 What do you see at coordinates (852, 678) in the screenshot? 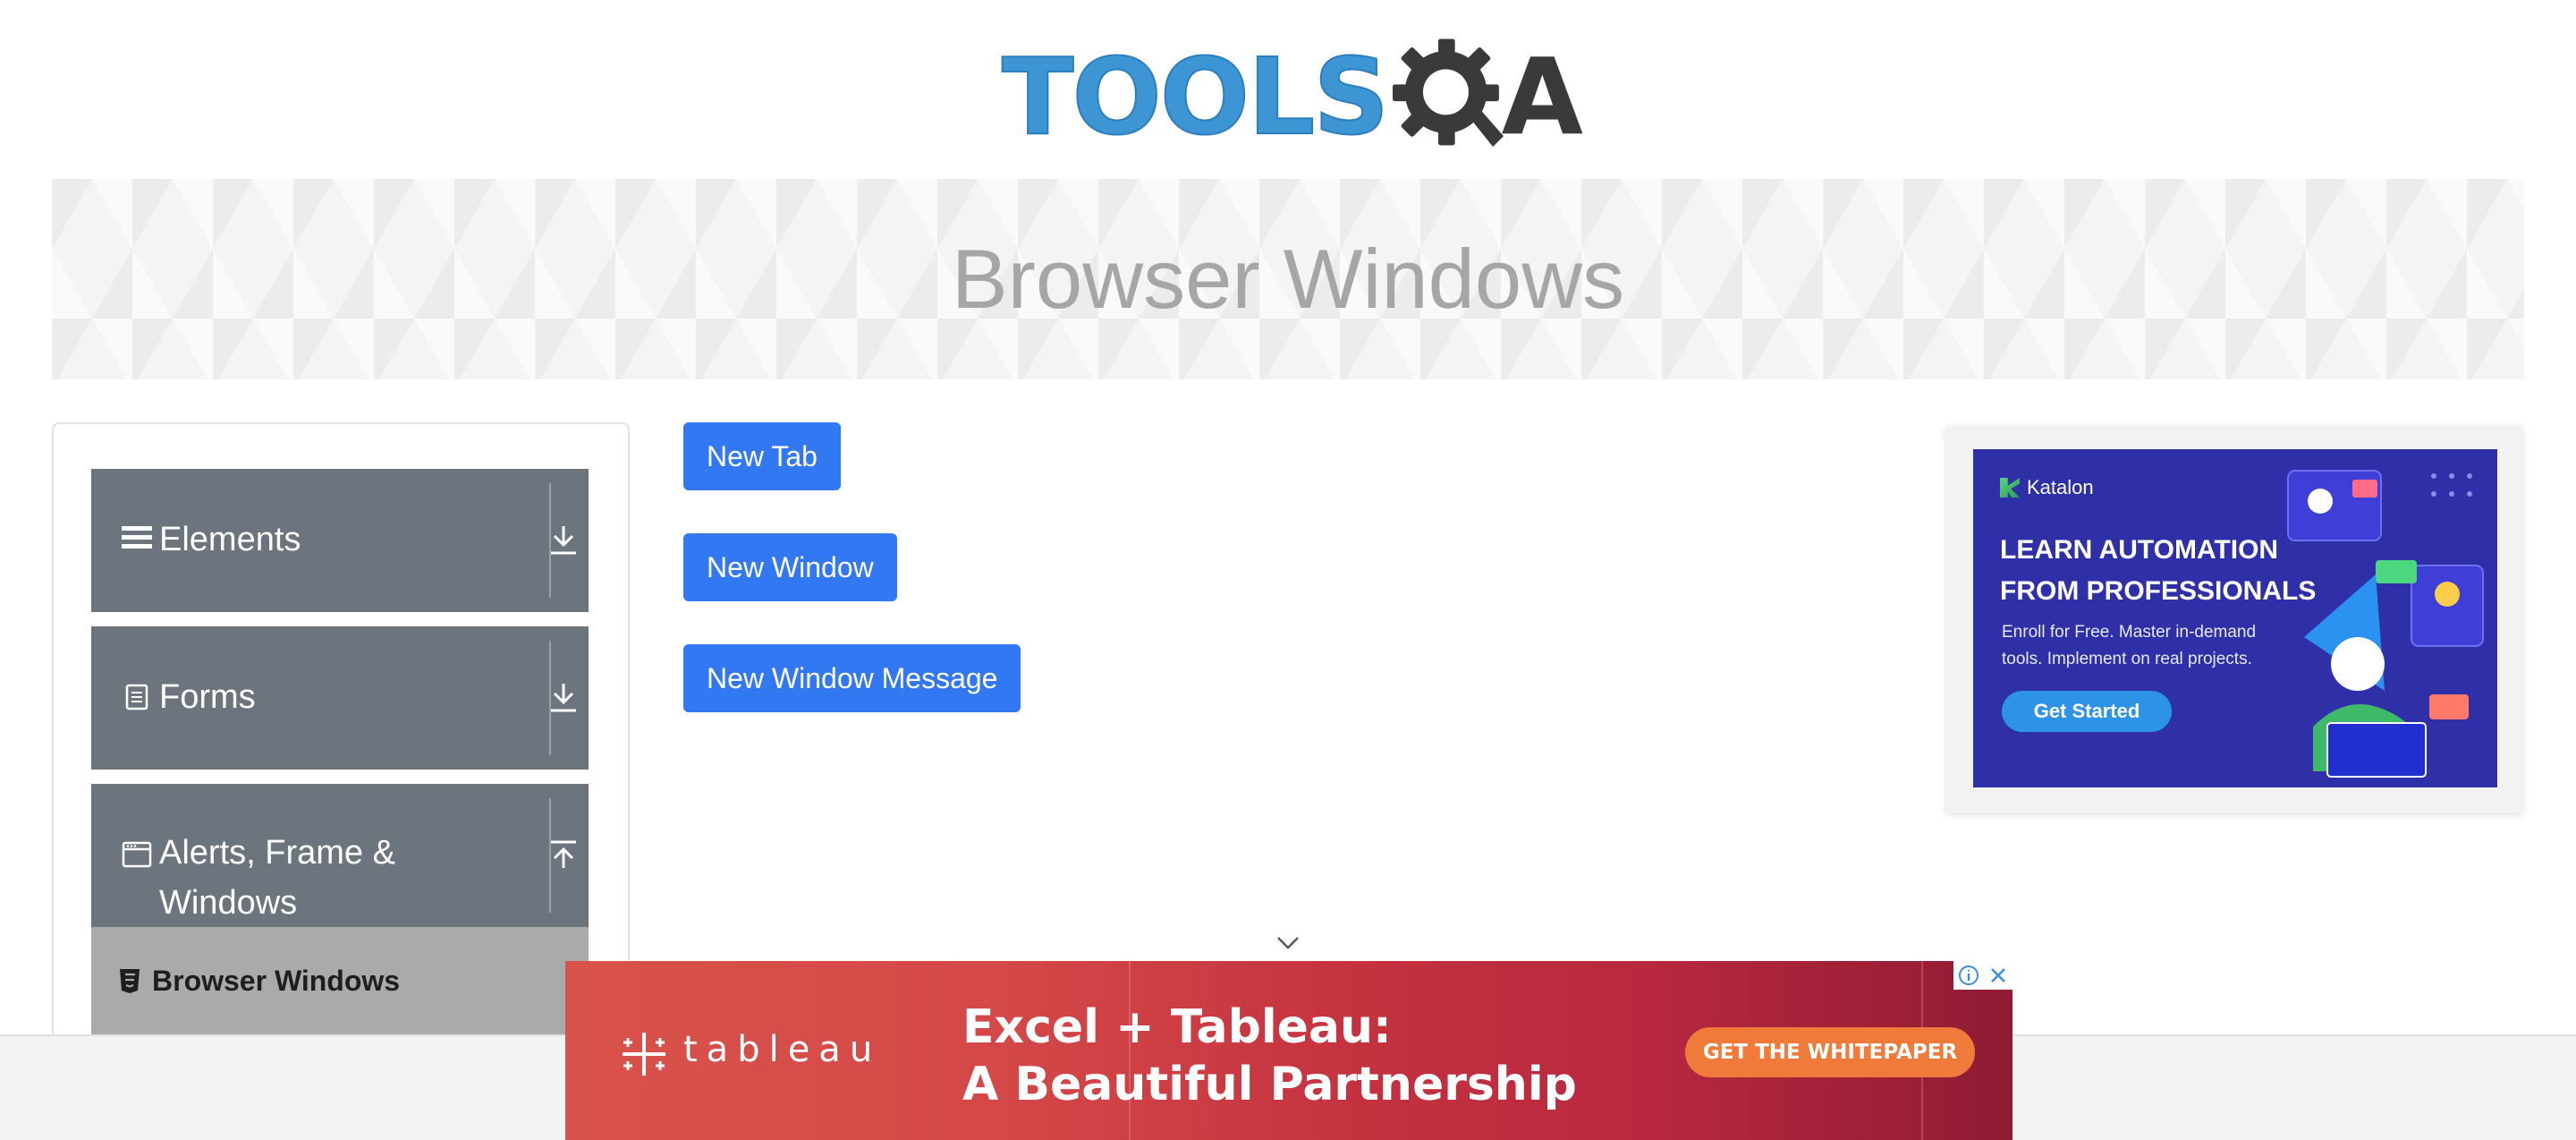
I see `new-window-message-button: New Window Message` at bounding box center [852, 678].